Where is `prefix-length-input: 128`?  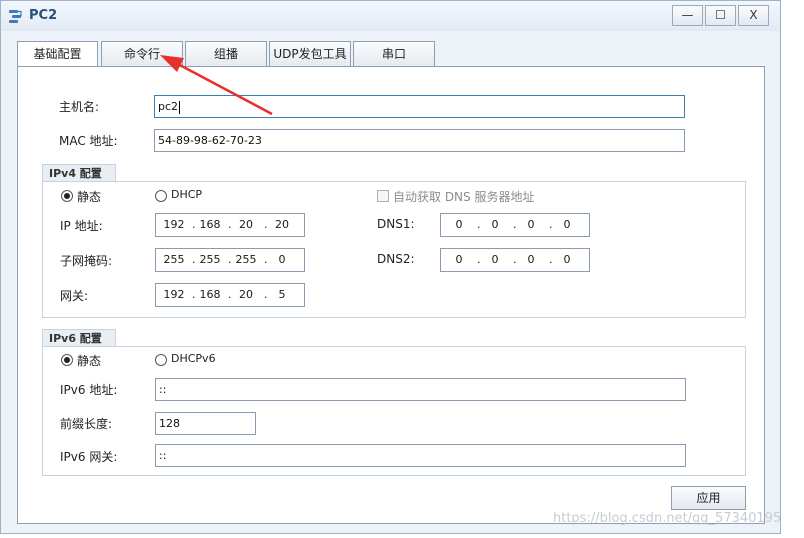
prefix-length-input: 128 is located at coordinates (205, 423).